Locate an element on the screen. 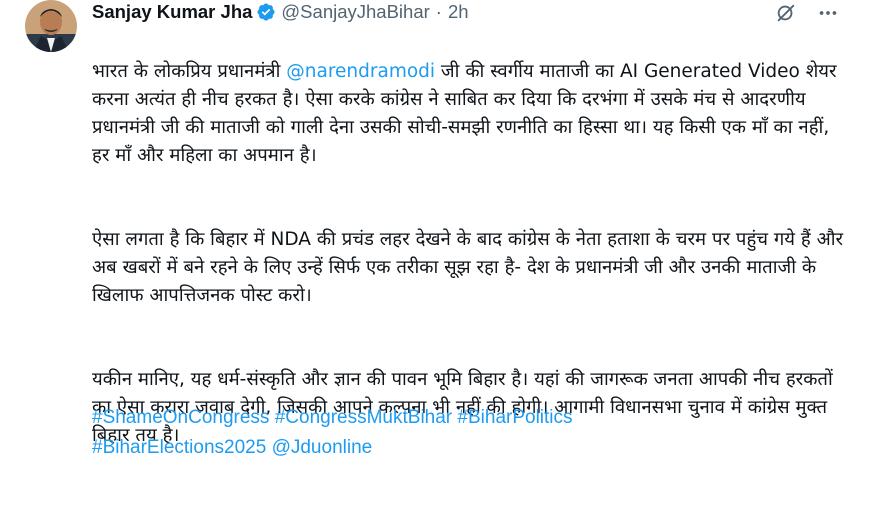 Image resolution: width=870 pixels, height=506 pixels. author-handle: @SanjayJhaBihar is located at coordinates (355, 12).